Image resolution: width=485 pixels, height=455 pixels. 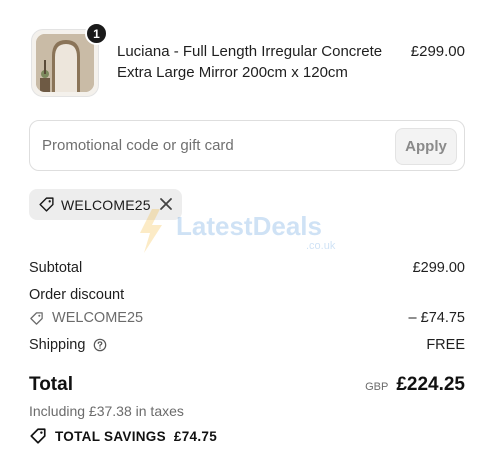 What do you see at coordinates (430, 384) in the screenshot?
I see `total-amount: £224.25` at bounding box center [430, 384].